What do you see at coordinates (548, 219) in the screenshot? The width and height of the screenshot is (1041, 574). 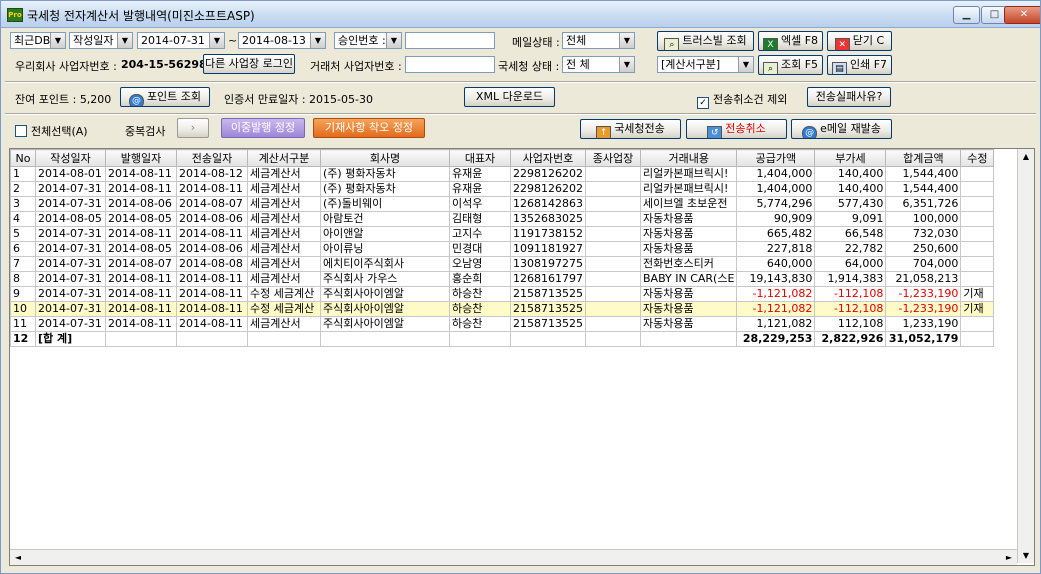 I see `table-cell: 1352683025` at bounding box center [548, 219].